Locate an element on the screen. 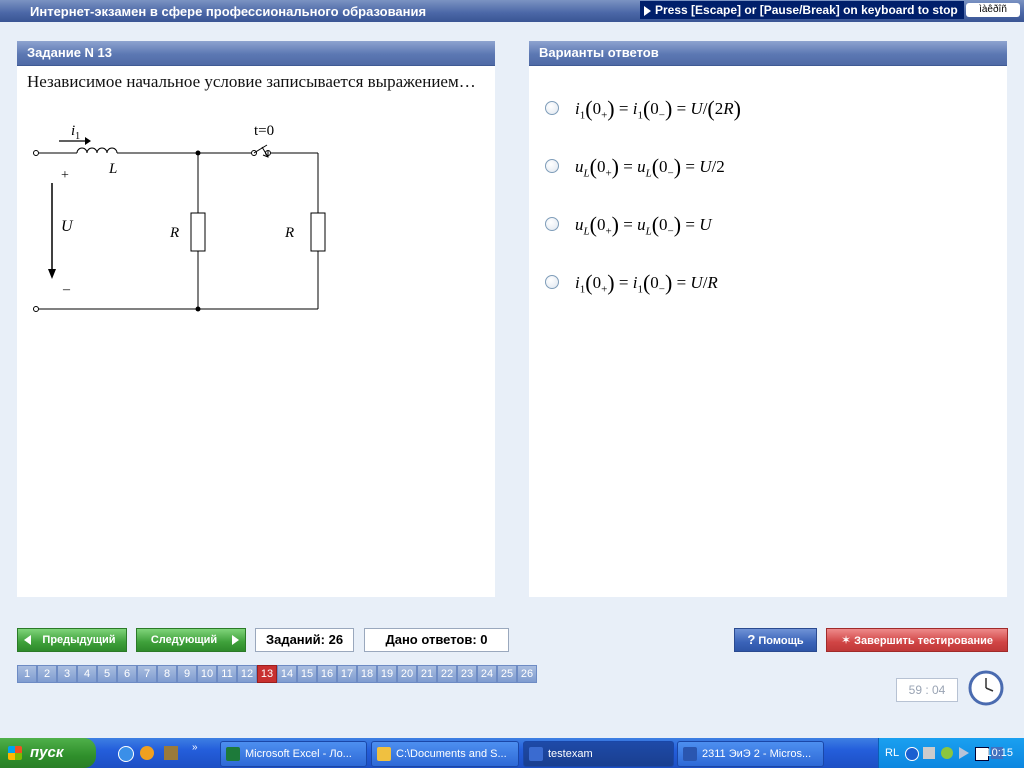  finish-button-label: Завершить тестирование is located at coordinates (924, 641).